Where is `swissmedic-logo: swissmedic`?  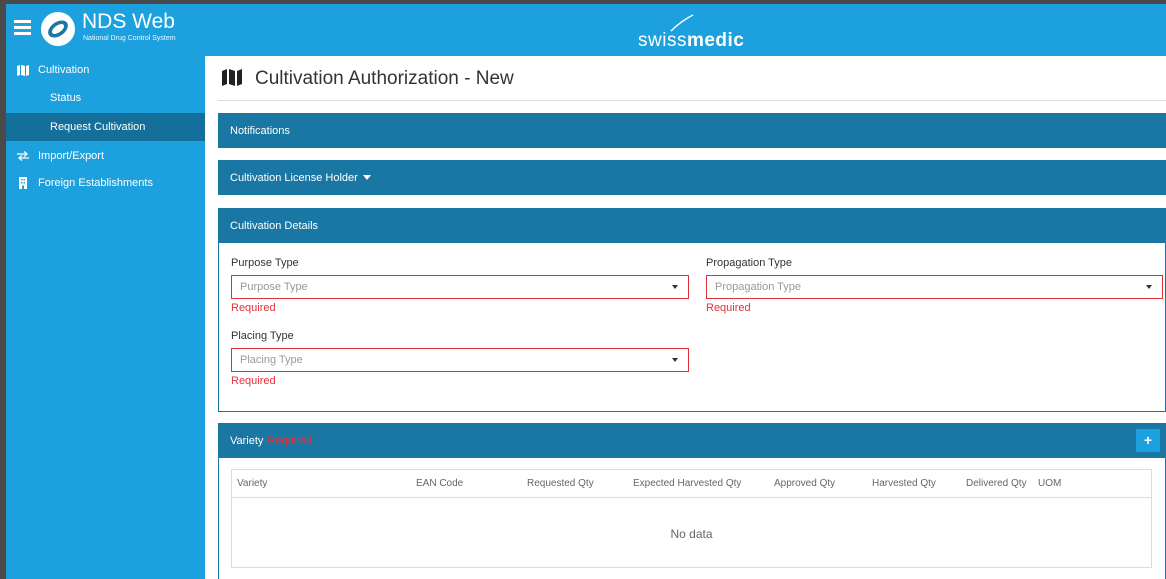 swissmedic-logo: swissmedic is located at coordinates (691, 41).